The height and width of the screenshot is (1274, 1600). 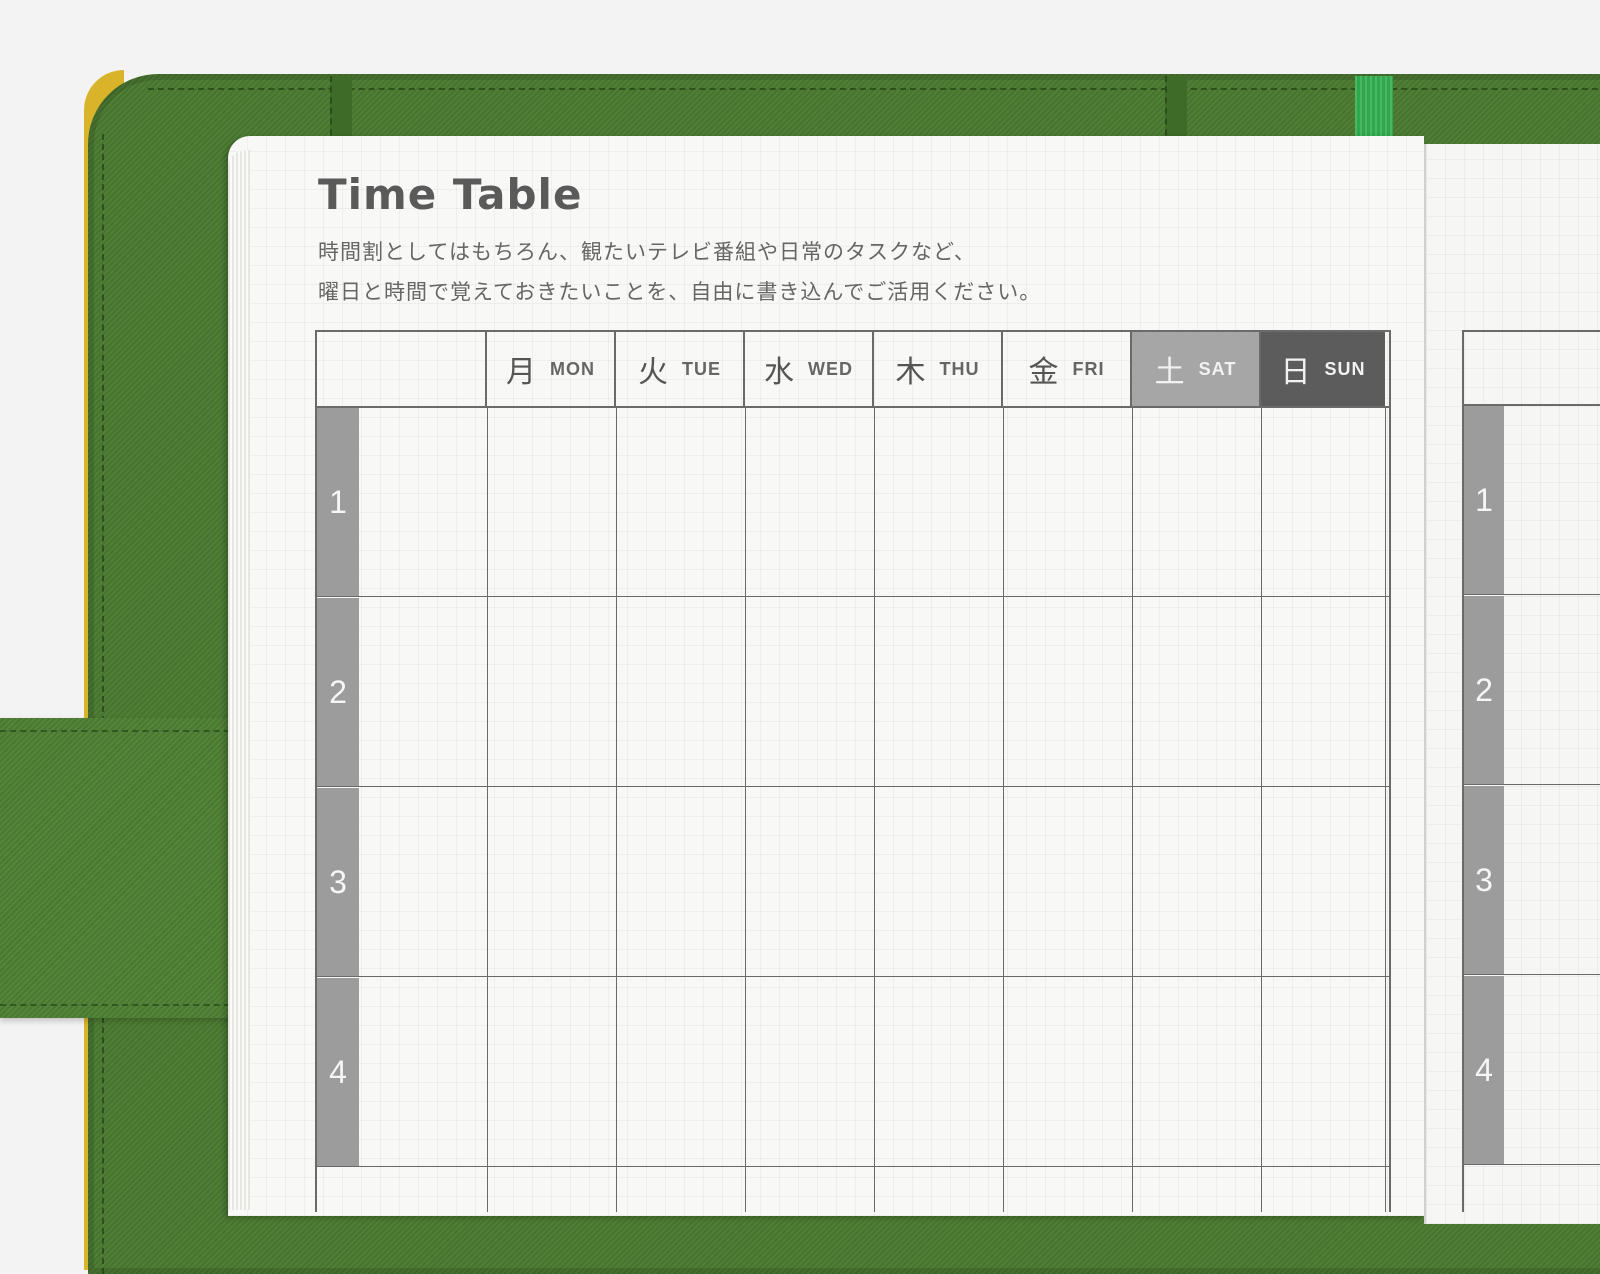 I want to click on right-period-label-3: 3, so click(x=1484, y=880).